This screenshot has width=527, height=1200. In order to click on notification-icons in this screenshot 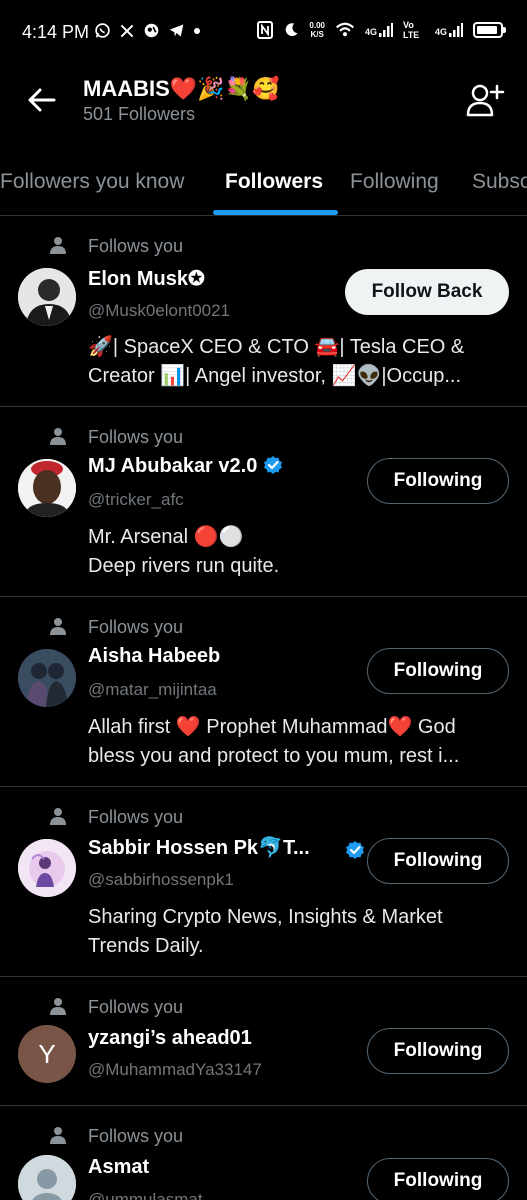, I will do `click(147, 30)`.